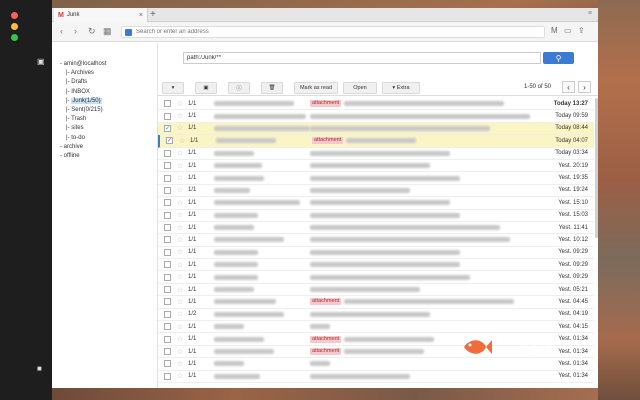 This screenshot has height=400, width=640. Describe the element at coordinates (206, 88) in the screenshot. I see `archive-button: ▣` at that location.